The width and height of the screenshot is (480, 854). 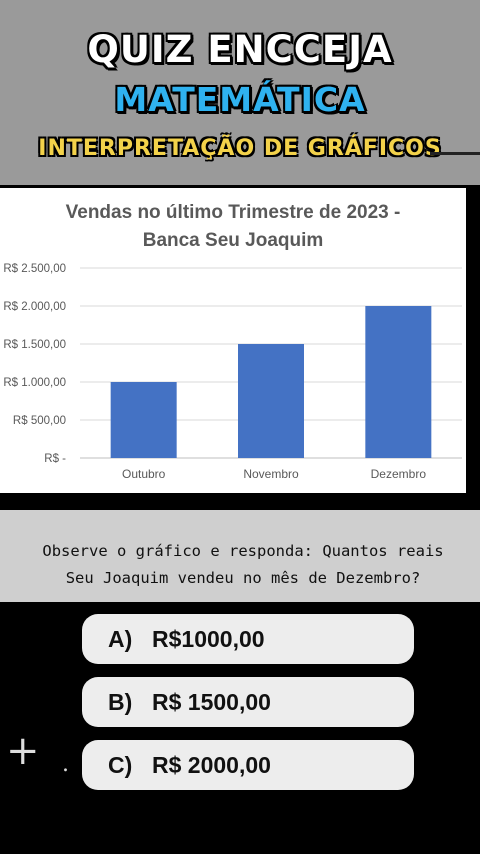 I want to click on option-a-text: R$1000,00, so click(x=208, y=638).